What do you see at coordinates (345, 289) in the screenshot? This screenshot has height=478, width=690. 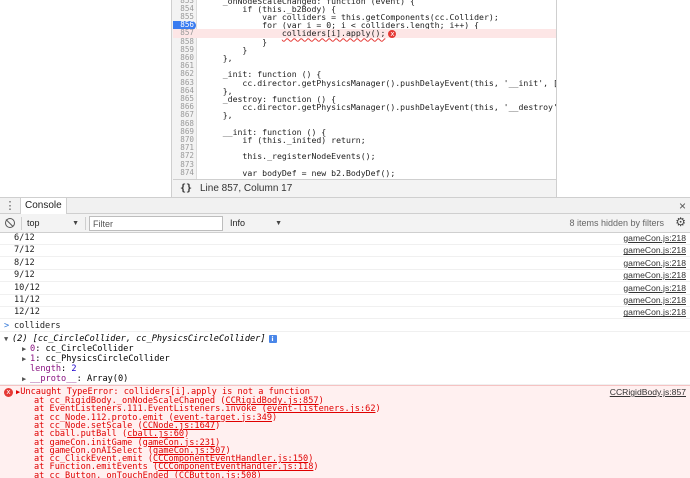 I see `log-message-row: 10/12 gameCon.js:218` at bounding box center [345, 289].